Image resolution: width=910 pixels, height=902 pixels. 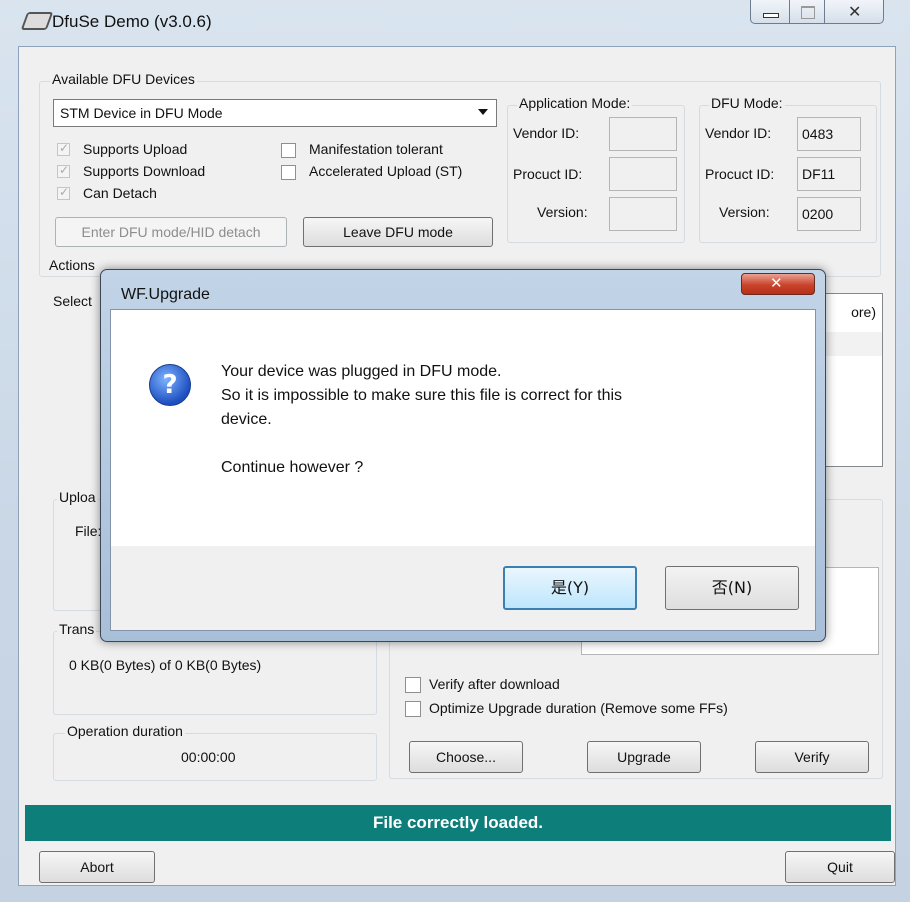 What do you see at coordinates (747, 103) in the screenshot?
I see `dfu-mode-label: DFU Mode:` at bounding box center [747, 103].